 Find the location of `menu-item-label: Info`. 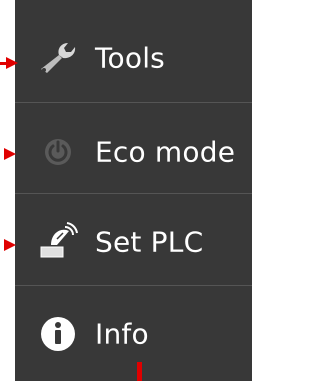

menu-item-label: Info is located at coordinates (122, 334).